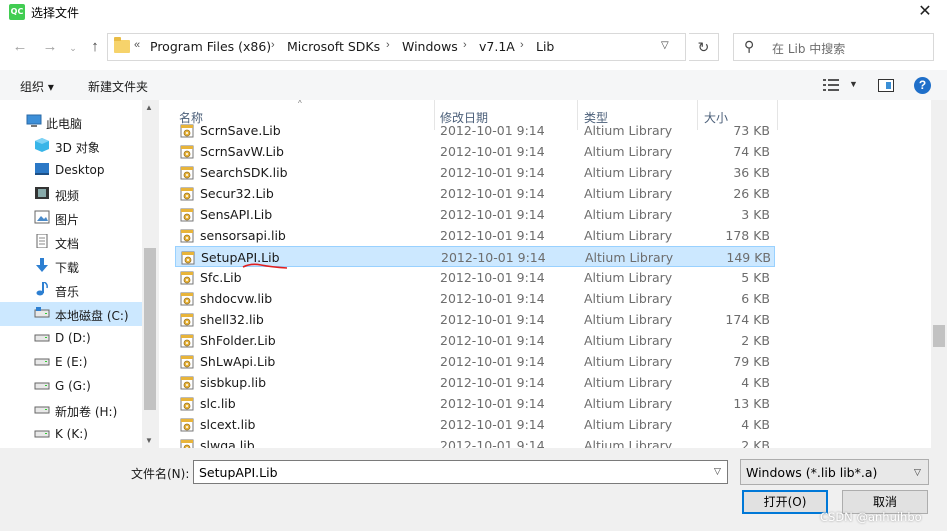  What do you see at coordinates (73, 48) in the screenshot?
I see `chevron-down-icon: ⌄` at bounding box center [73, 48].